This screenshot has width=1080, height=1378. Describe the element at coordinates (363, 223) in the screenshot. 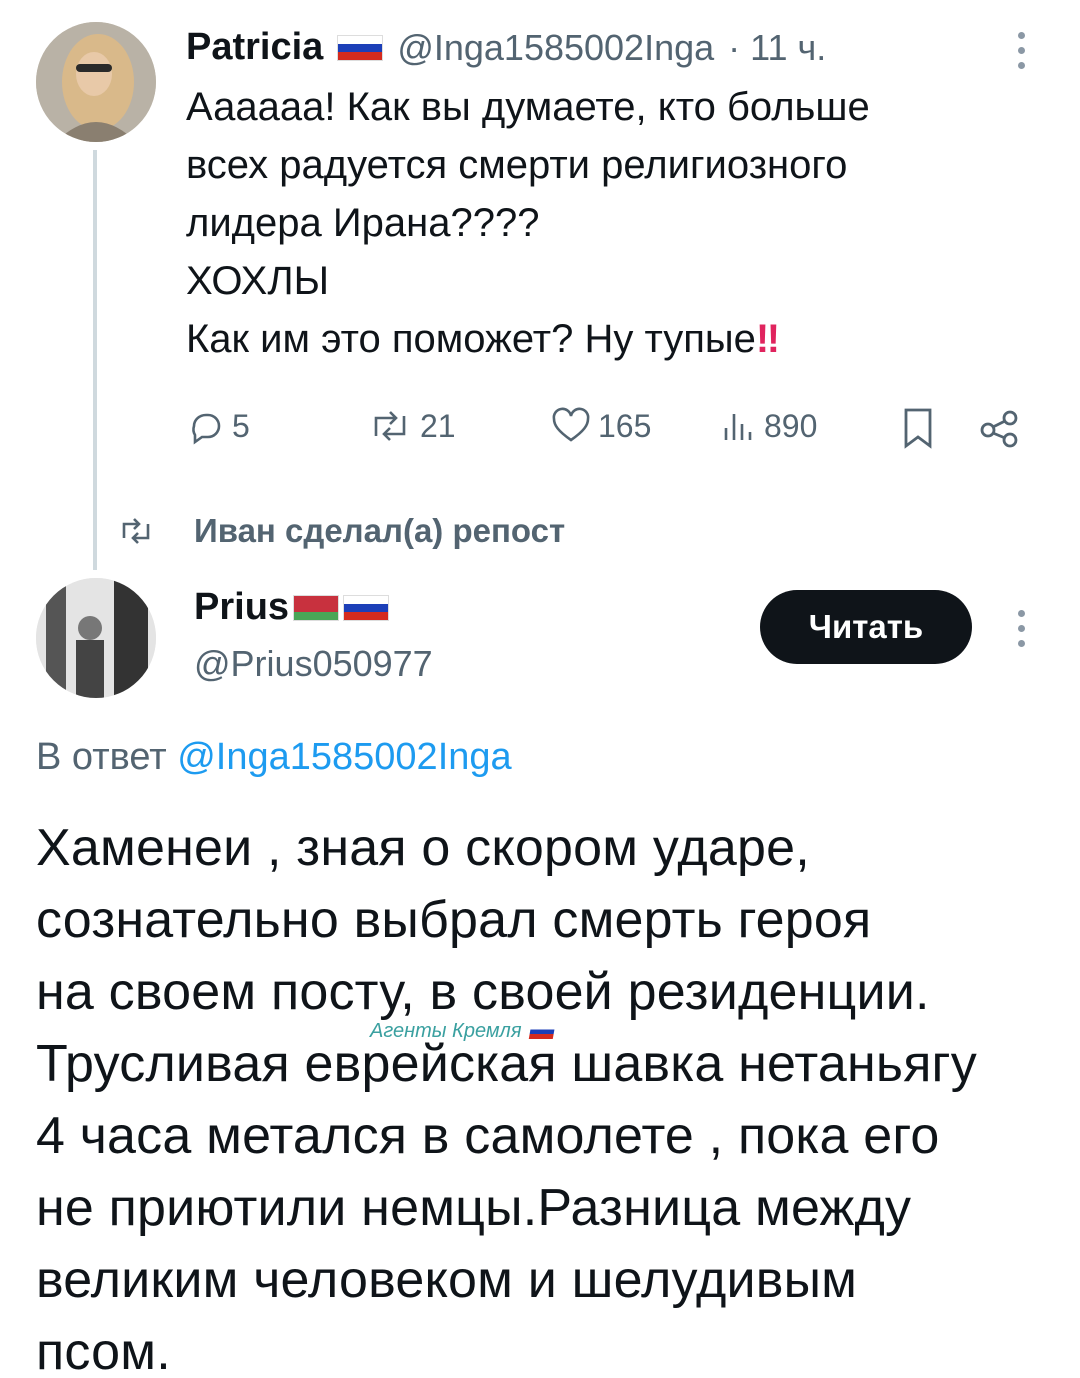

I see `tweet-line: лидера Ирана????` at that location.